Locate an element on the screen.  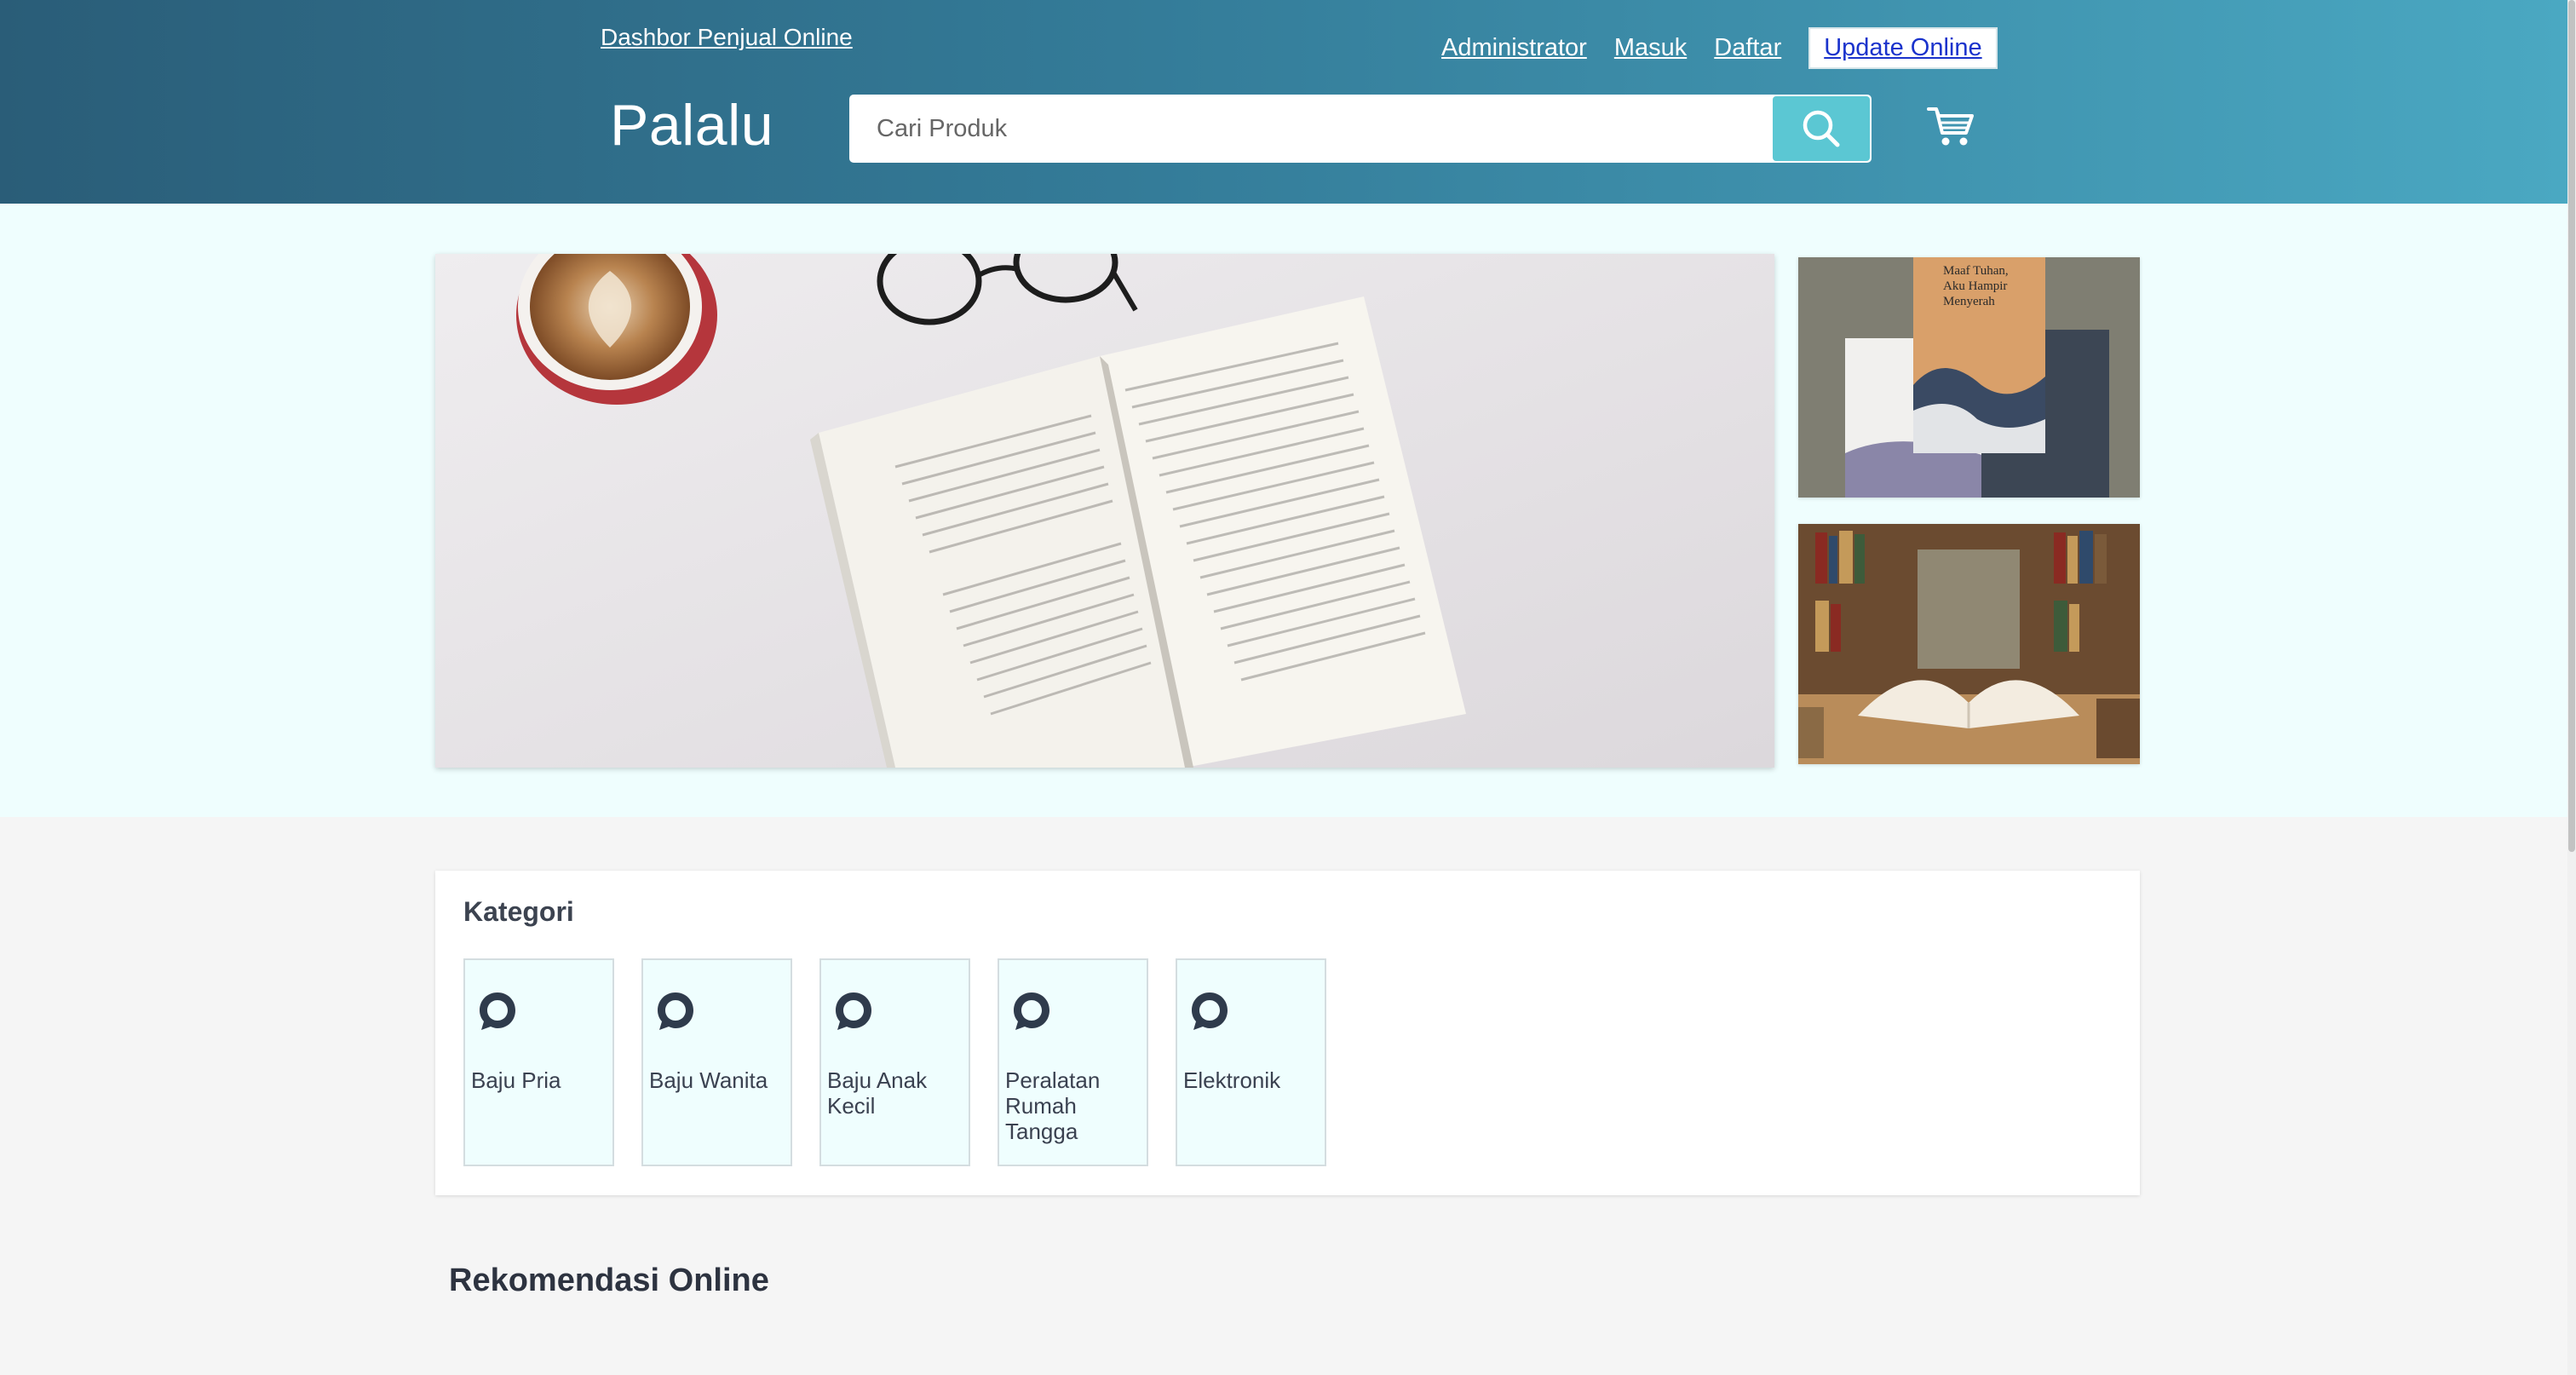
cart-icon is located at coordinates (1951, 126).